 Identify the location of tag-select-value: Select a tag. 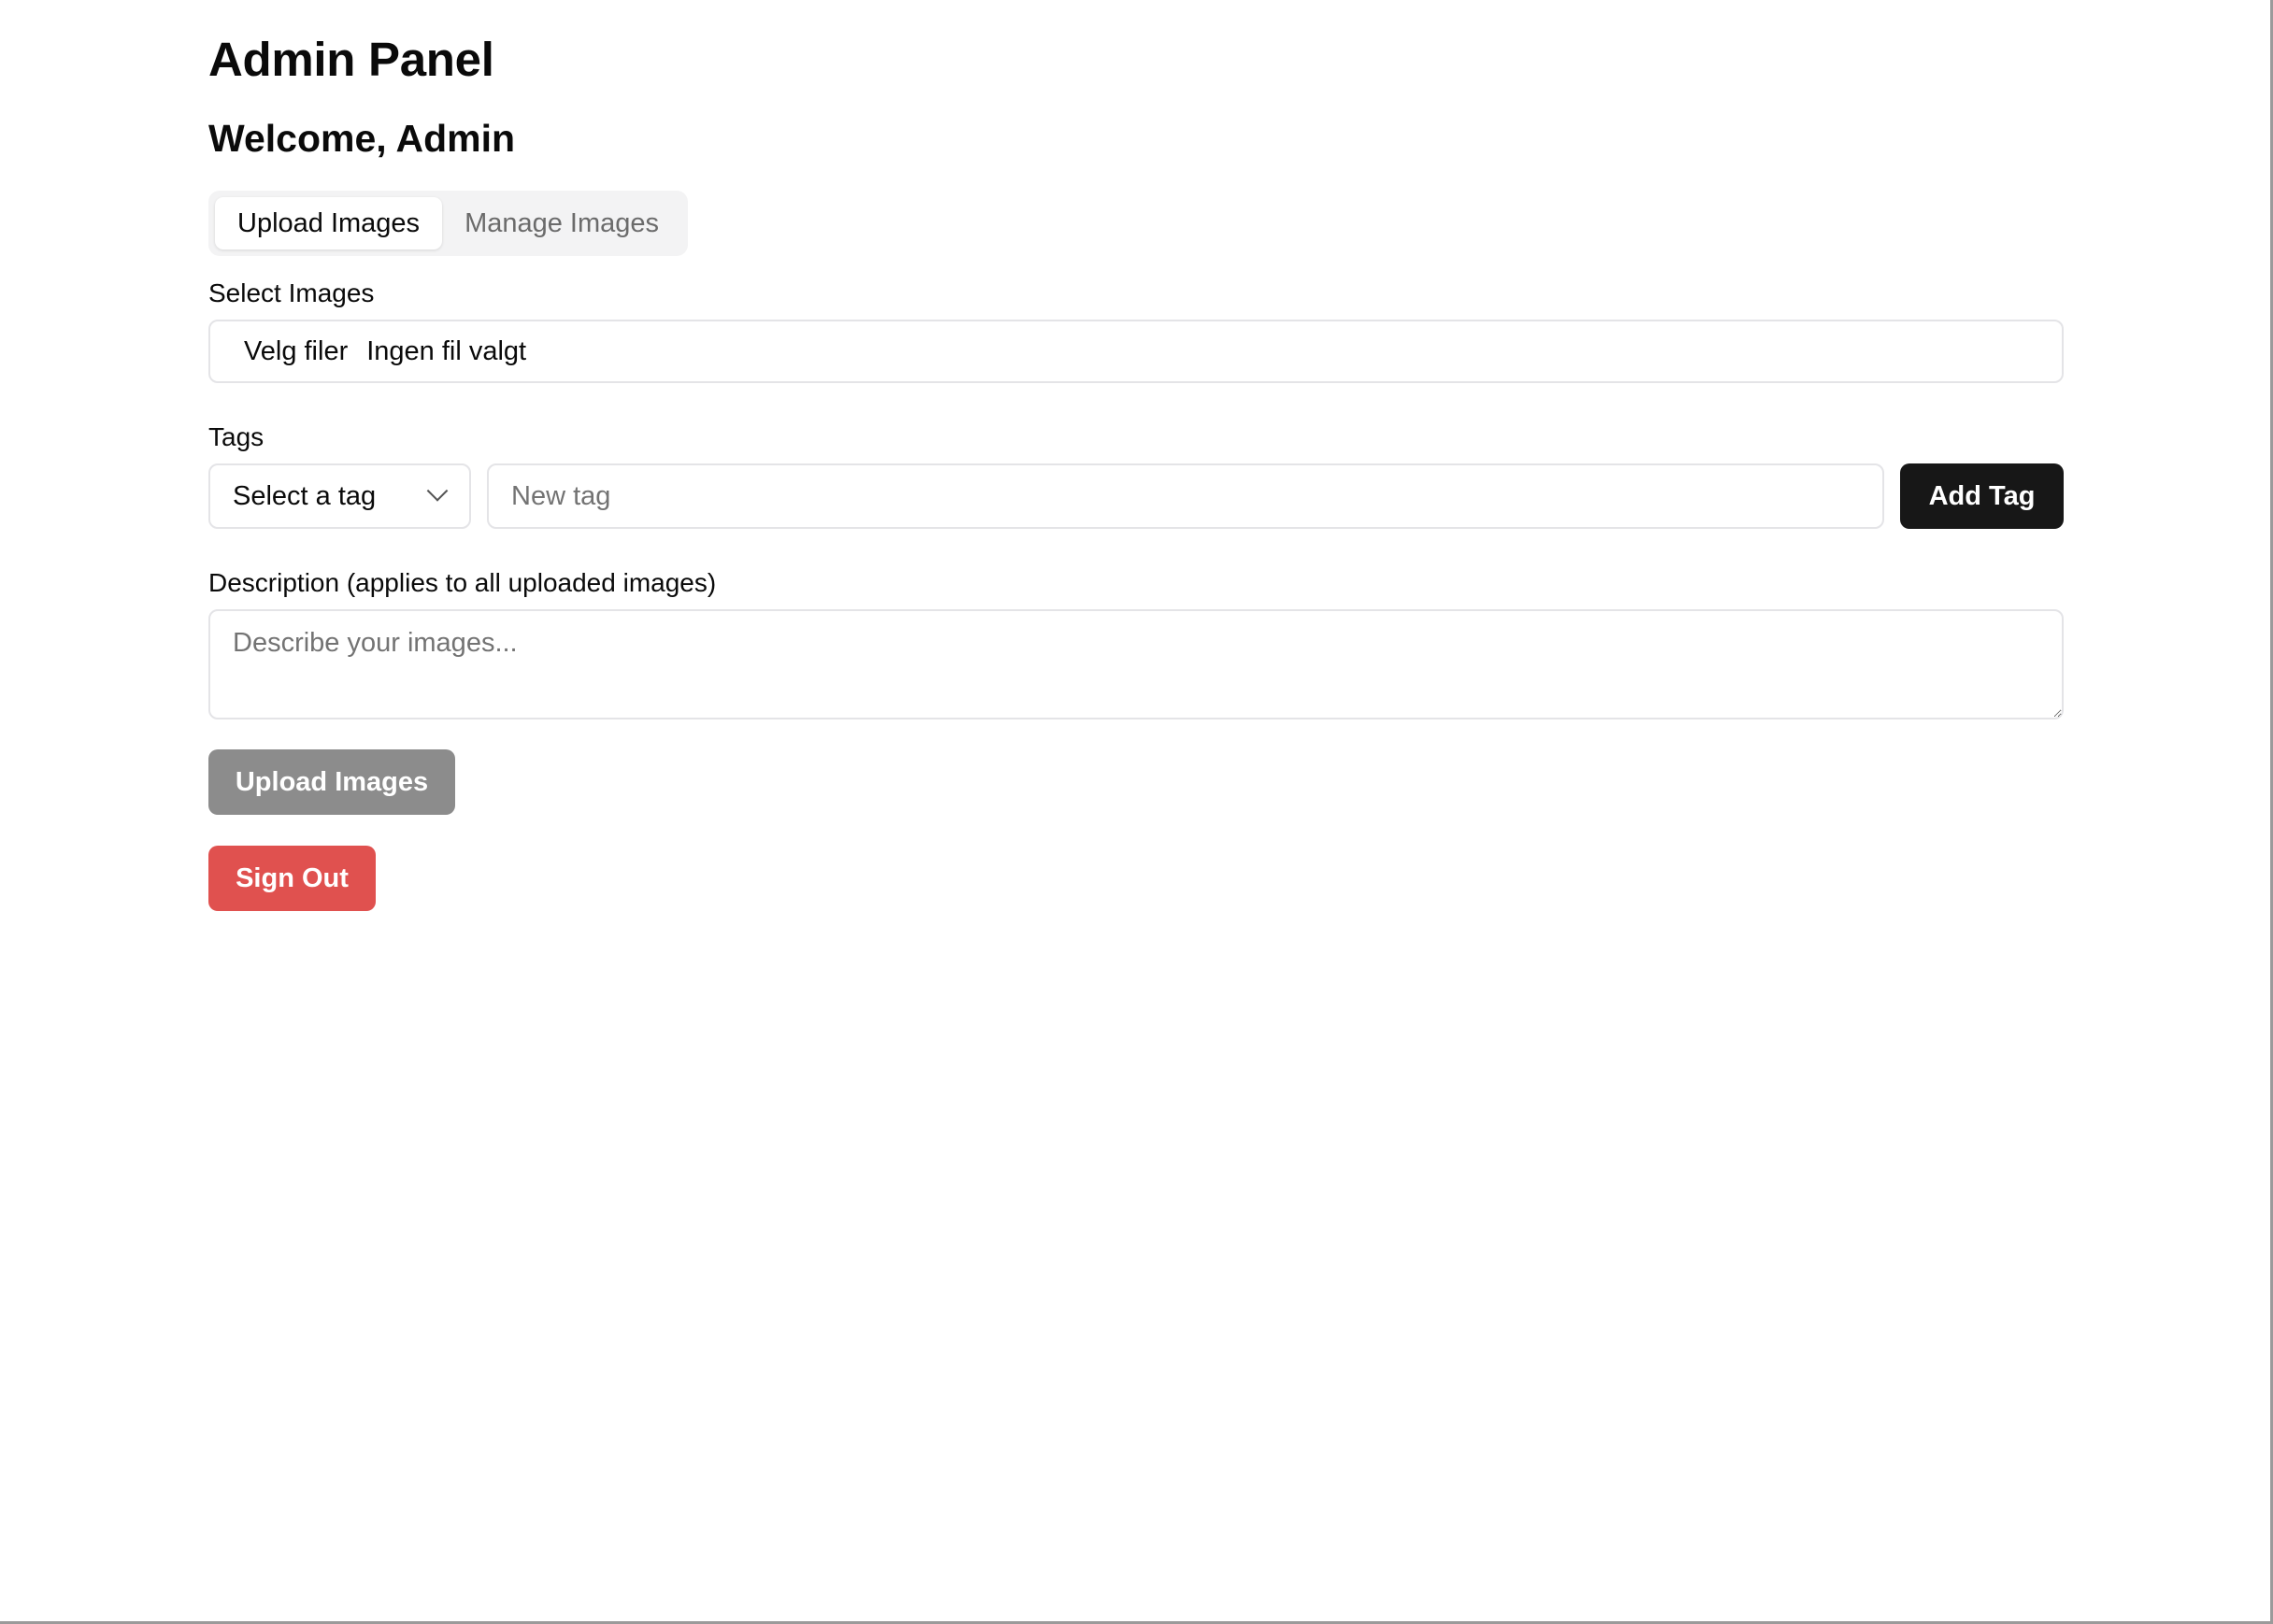
(305, 495).